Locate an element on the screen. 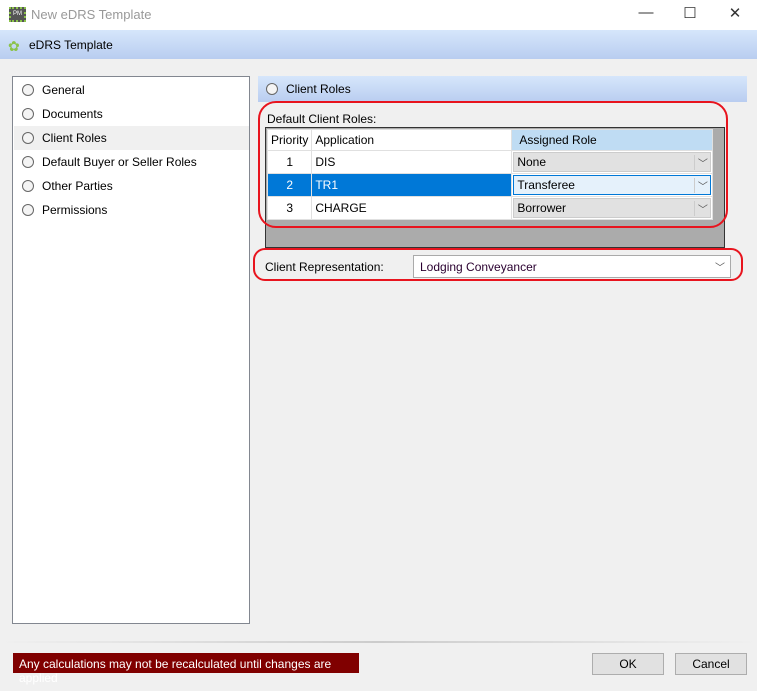 The height and width of the screenshot is (691, 757). cancel-button: Cancel is located at coordinates (711, 664).